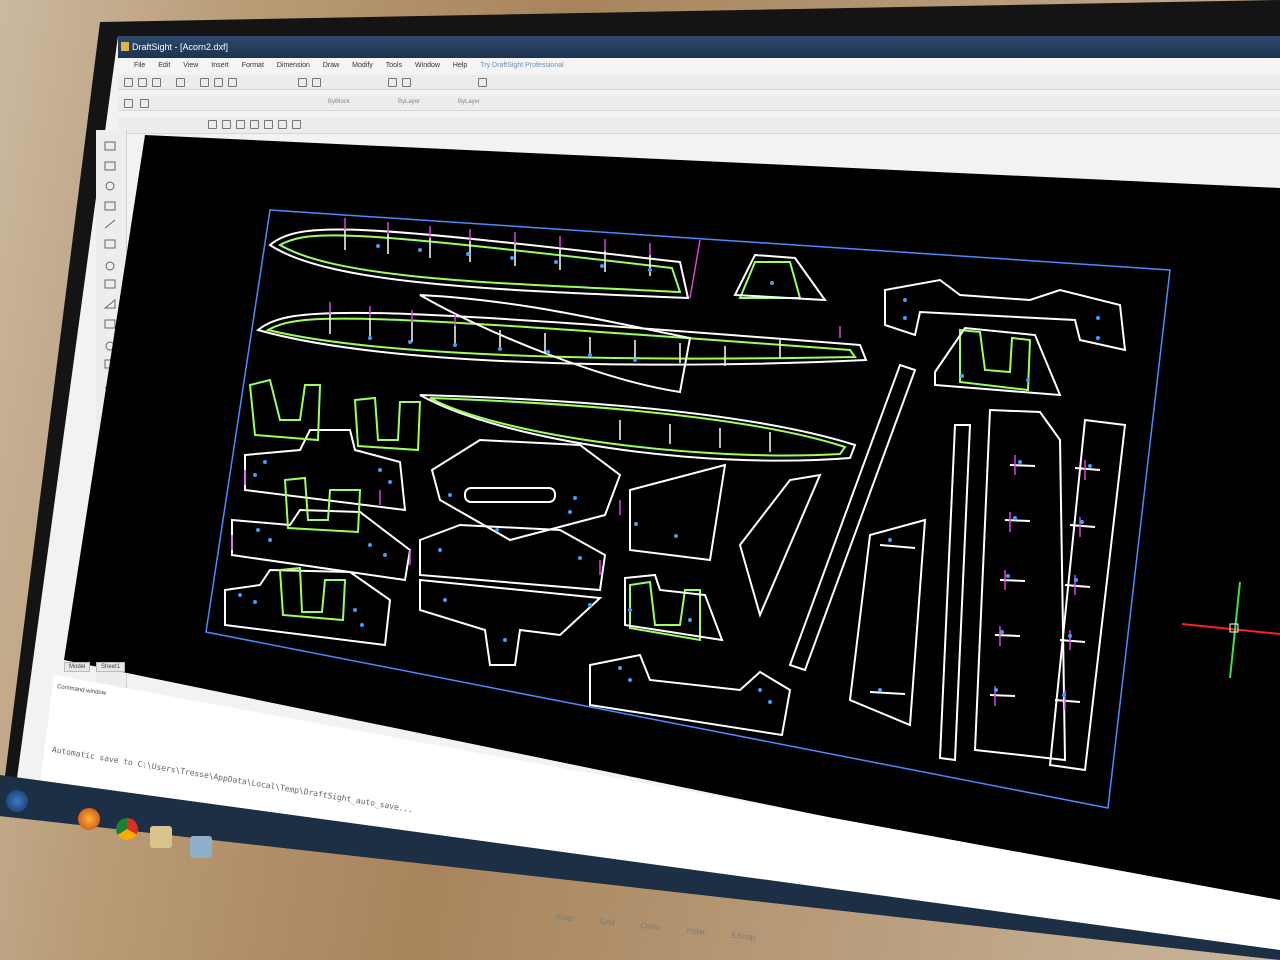 The width and height of the screenshot is (1280, 960). What do you see at coordinates (316, 82) in the screenshot?
I see `redo-icon` at bounding box center [316, 82].